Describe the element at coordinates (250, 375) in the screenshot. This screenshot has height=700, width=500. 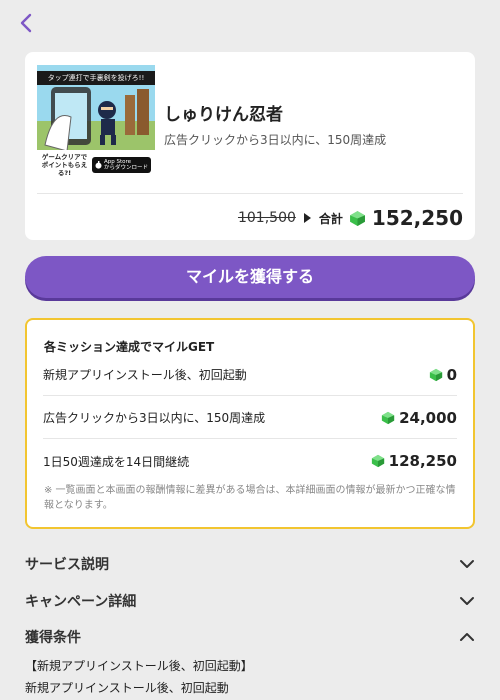
I see `mission-row: 新規アプリインストール後、初回起動 0` at that location.